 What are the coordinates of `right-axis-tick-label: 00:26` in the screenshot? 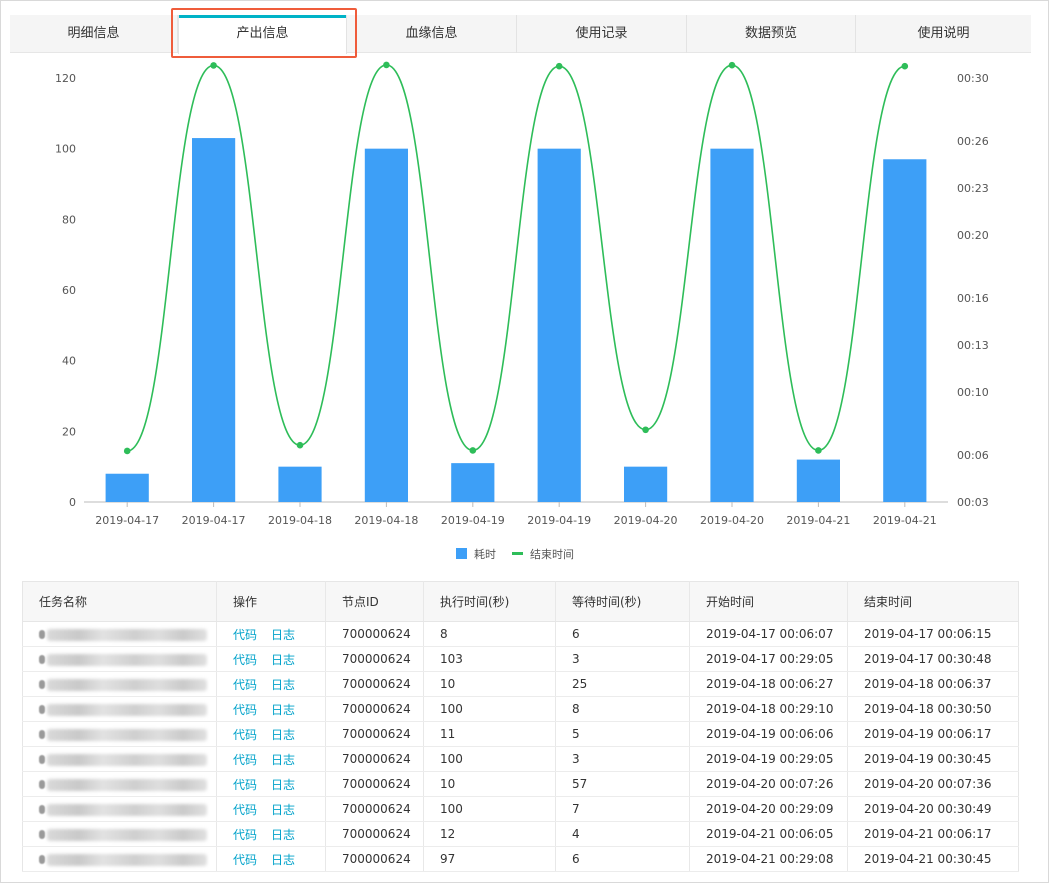 It's located at (973, 141).